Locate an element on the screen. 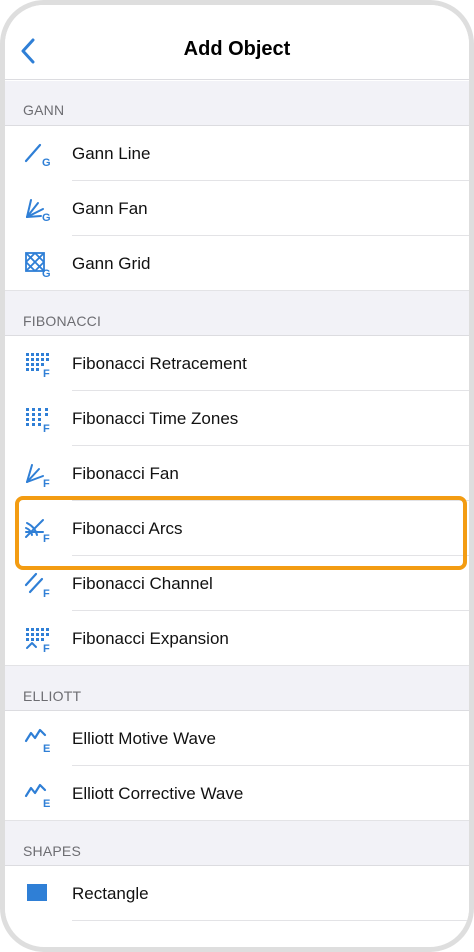 The width and height of the screenshot is (474, 952). elliott-corrective-wave-icon: E is located at coordinates (37, 795).